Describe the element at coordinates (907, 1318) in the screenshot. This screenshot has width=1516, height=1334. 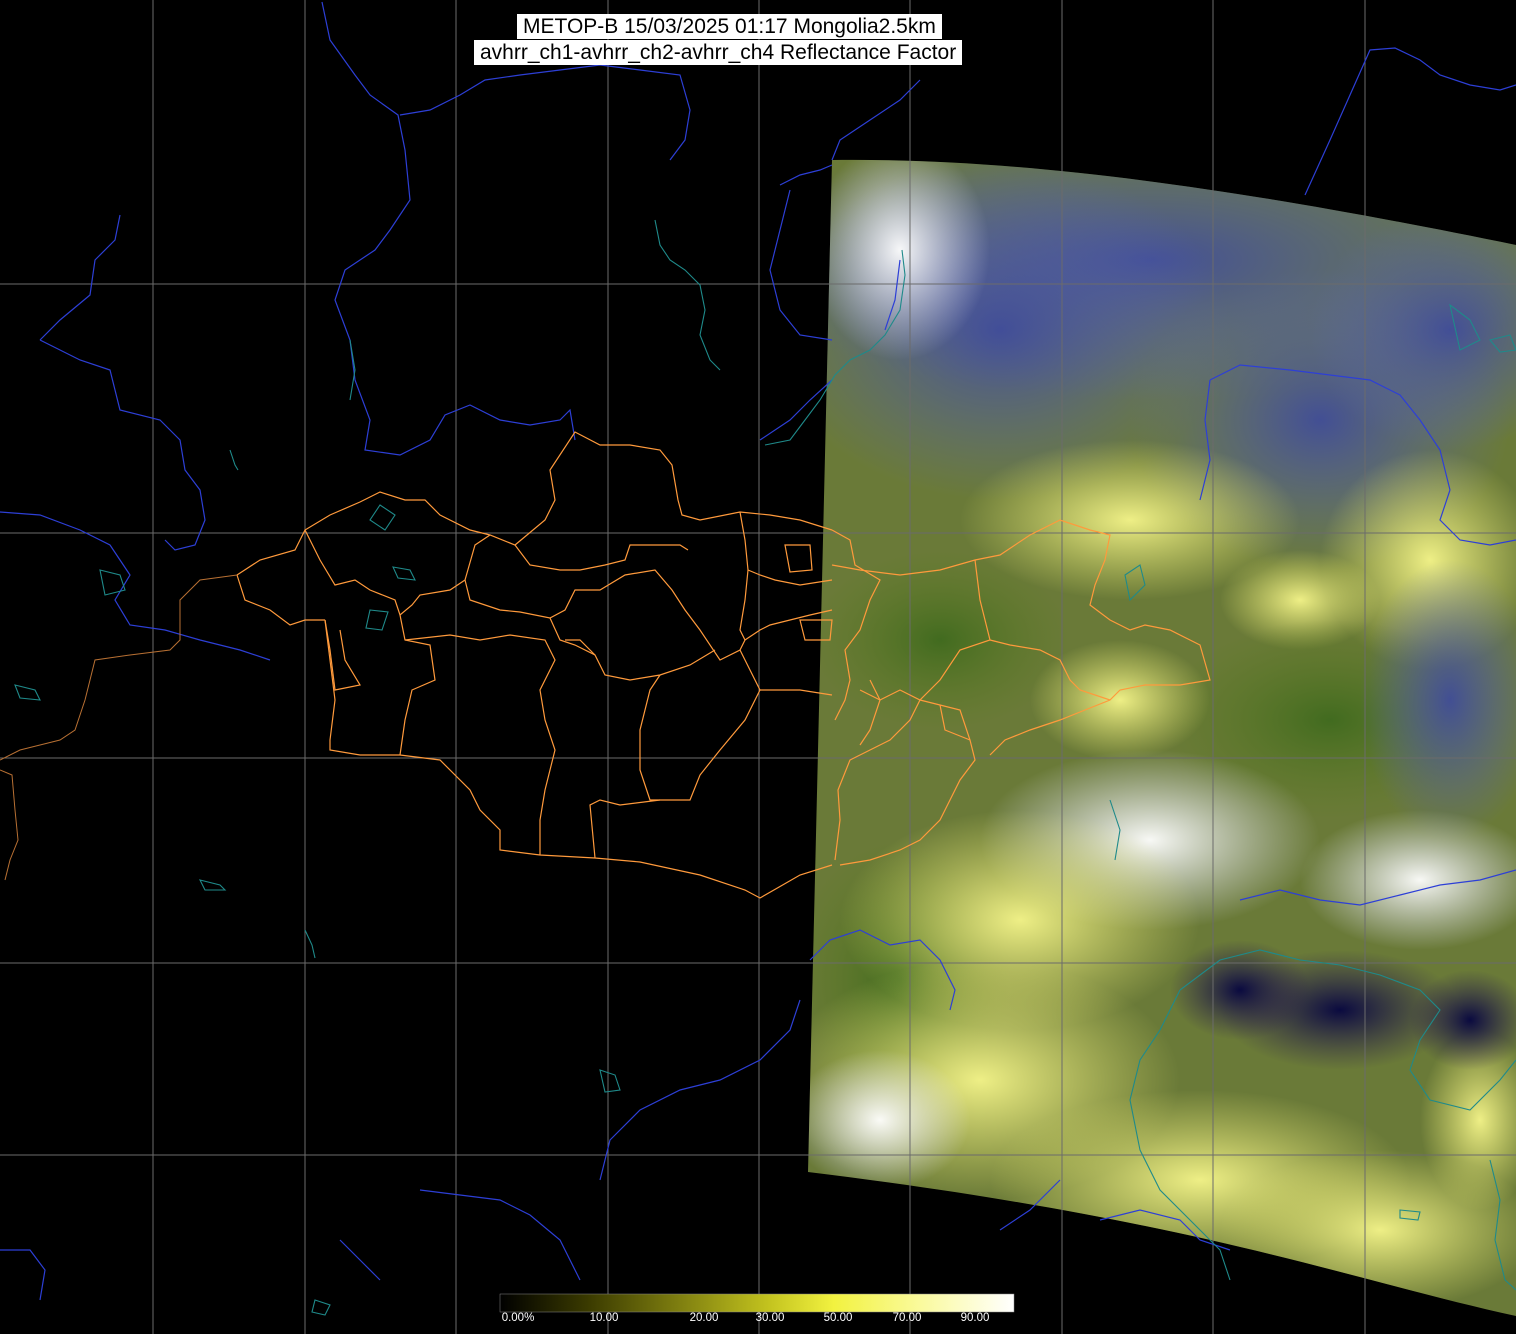
I see `colorbar-tick-label: 70.00` at that location.